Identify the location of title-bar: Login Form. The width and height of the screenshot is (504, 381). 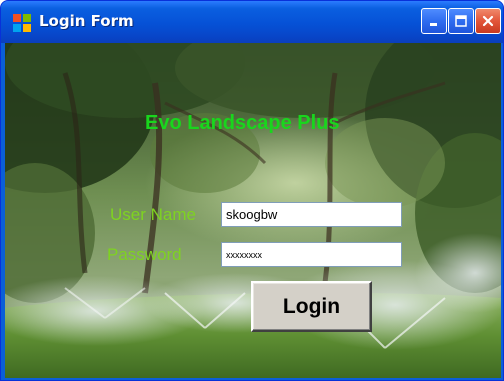
(252, 22).